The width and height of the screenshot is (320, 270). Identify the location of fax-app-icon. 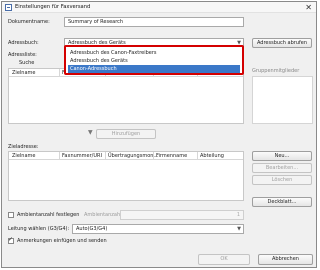
(8, 7).